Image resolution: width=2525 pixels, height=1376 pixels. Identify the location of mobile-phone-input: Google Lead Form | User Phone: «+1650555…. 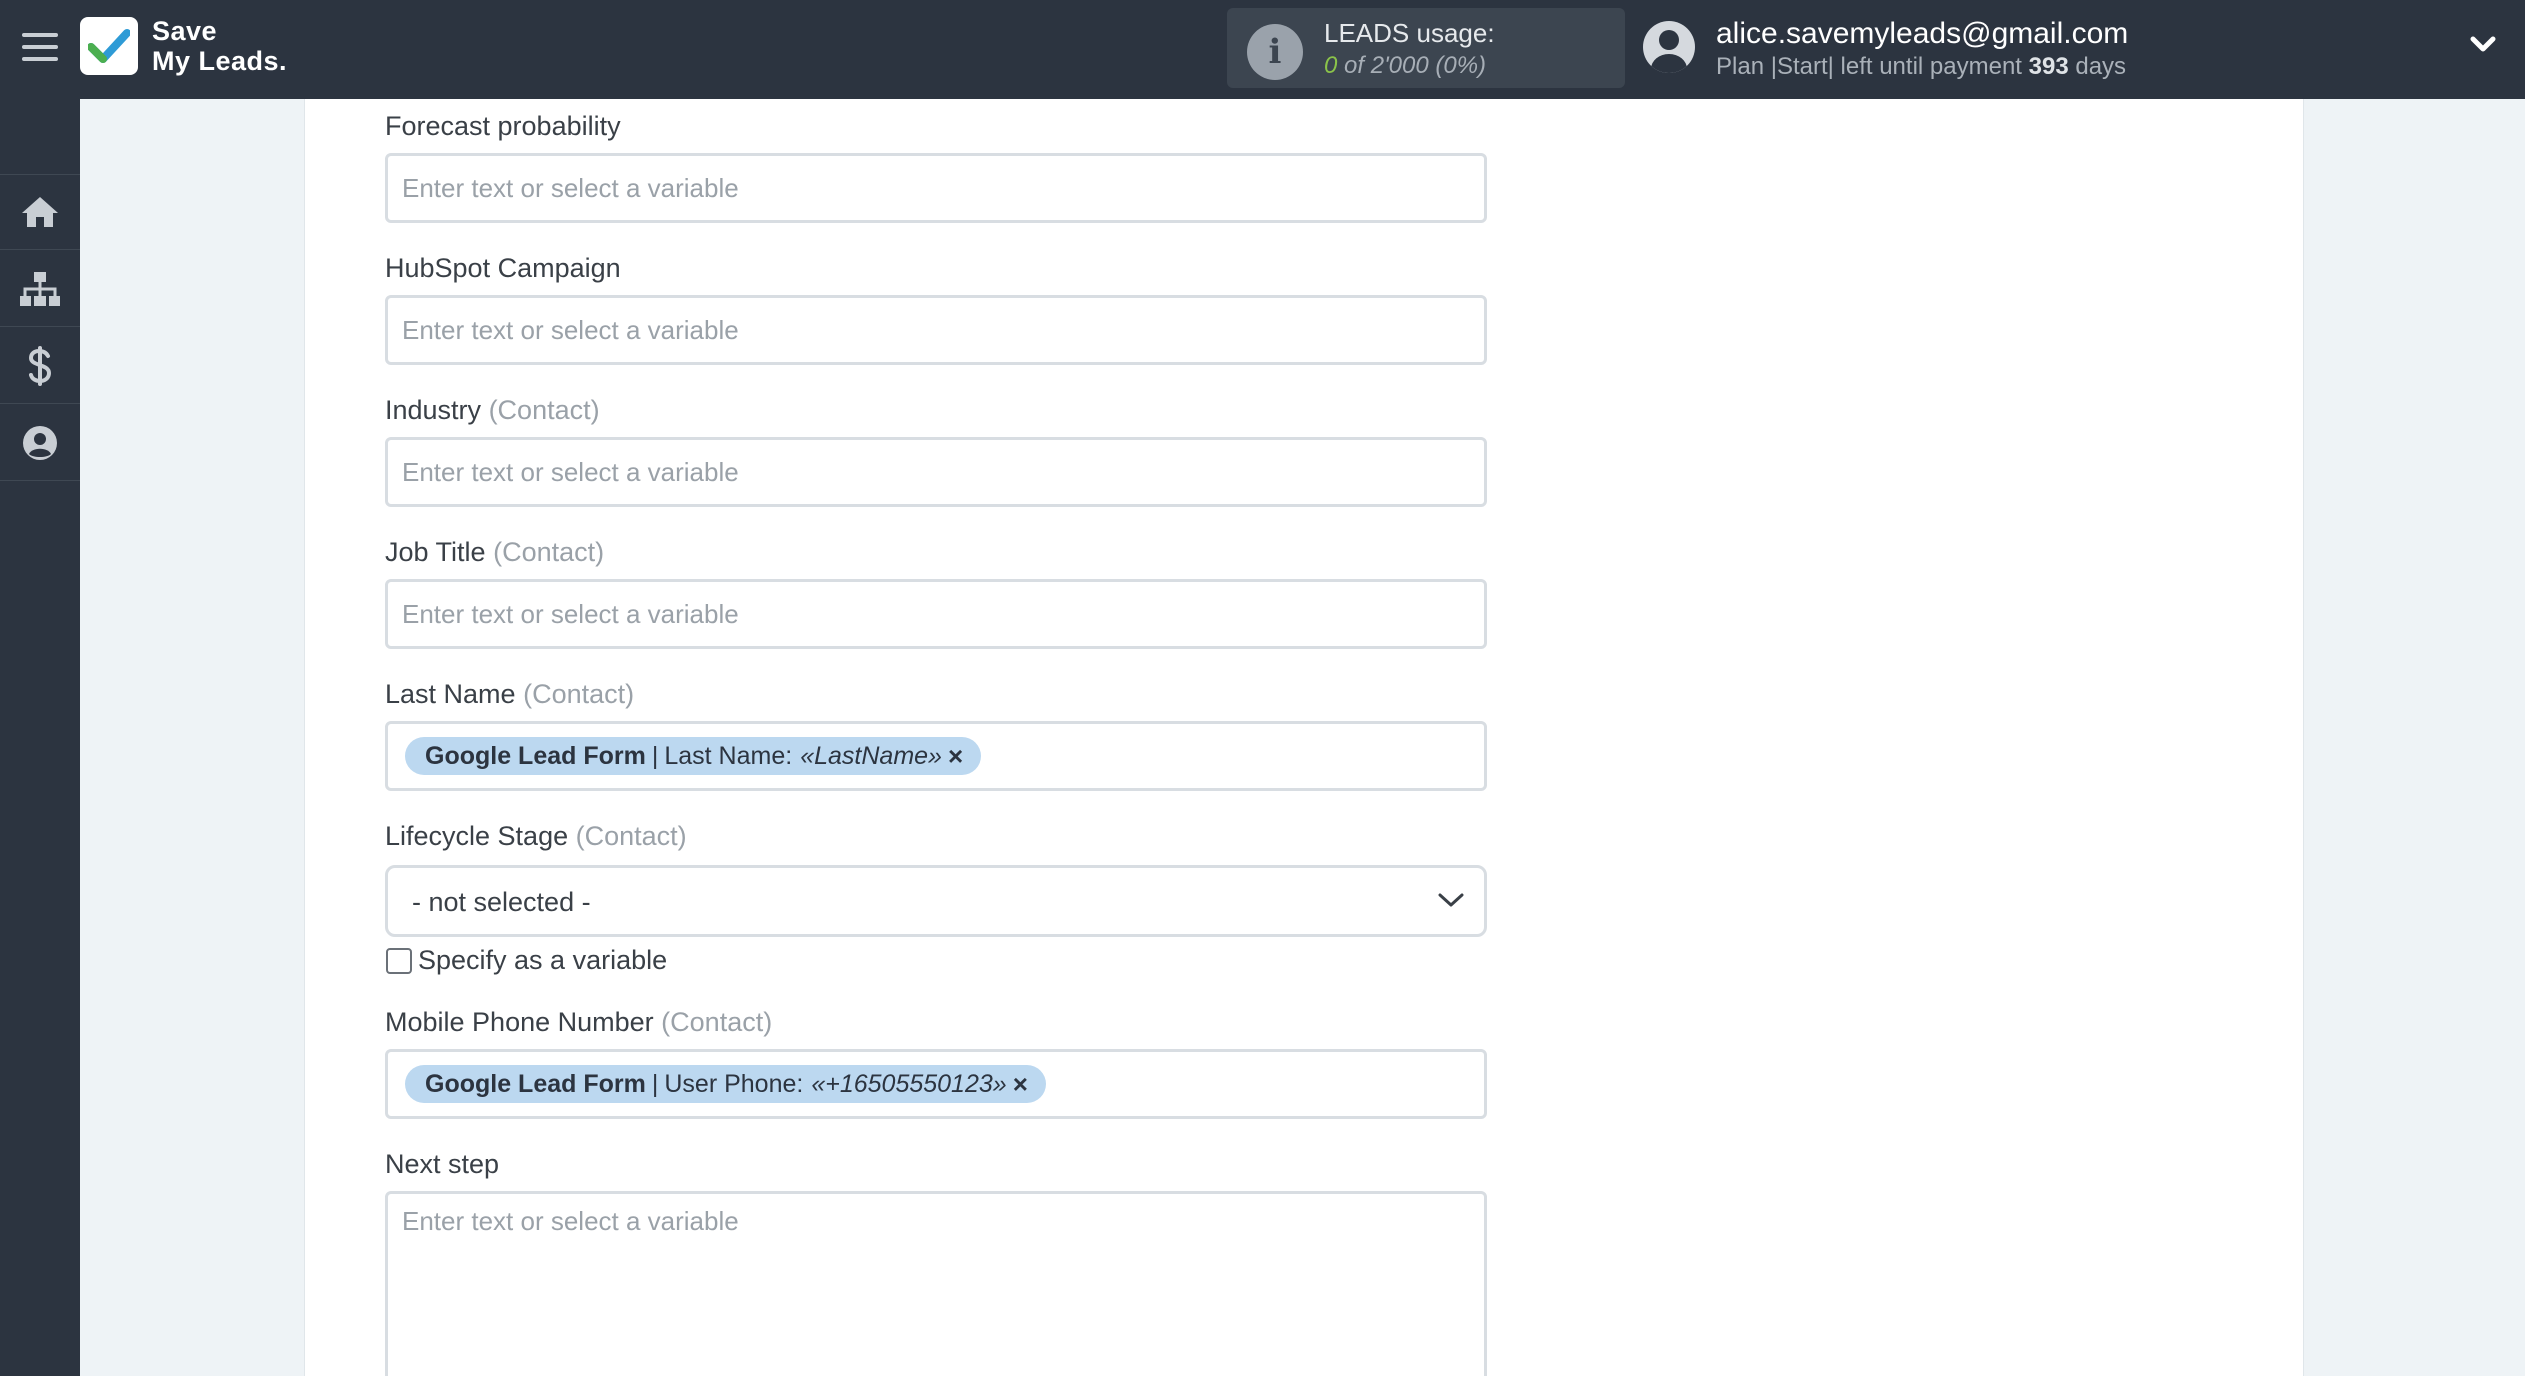
(936, 1084).